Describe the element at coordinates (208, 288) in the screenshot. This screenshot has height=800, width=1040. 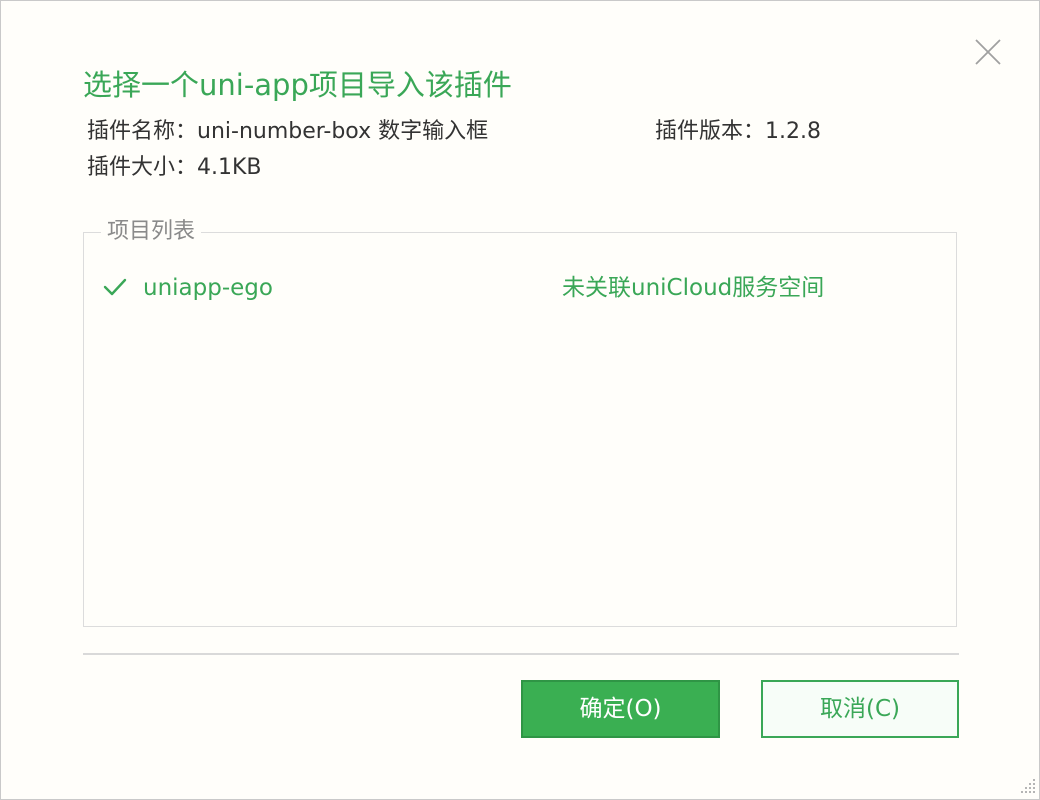
I see `project-name: uniapp-ego` at that location.